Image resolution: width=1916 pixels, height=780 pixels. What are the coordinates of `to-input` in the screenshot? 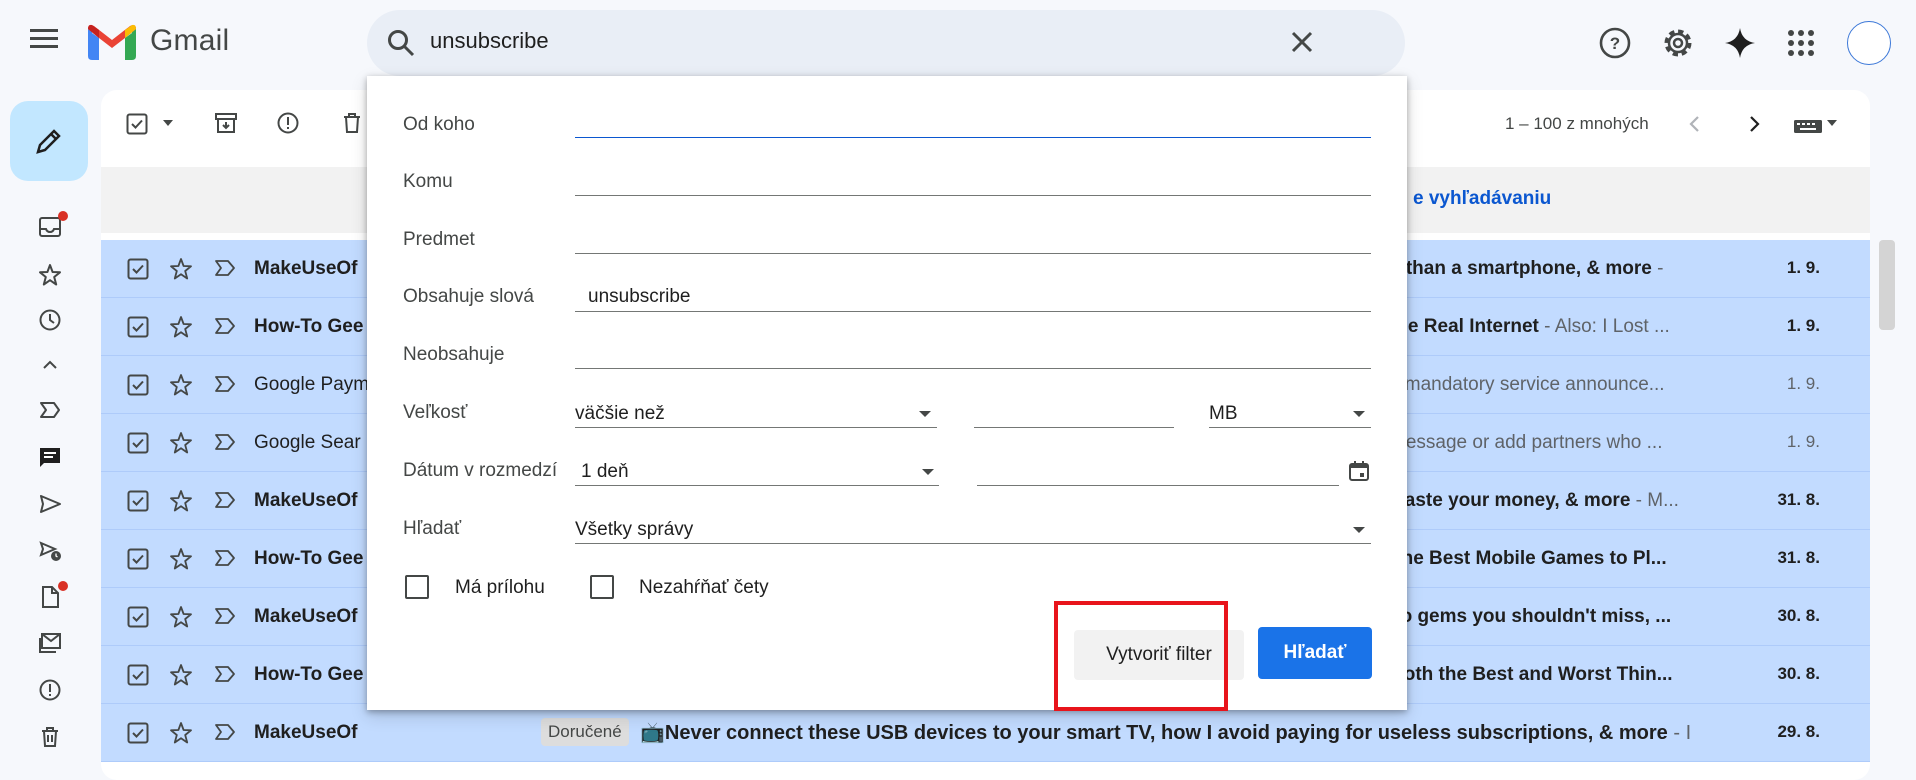 It's located at (973, 195).